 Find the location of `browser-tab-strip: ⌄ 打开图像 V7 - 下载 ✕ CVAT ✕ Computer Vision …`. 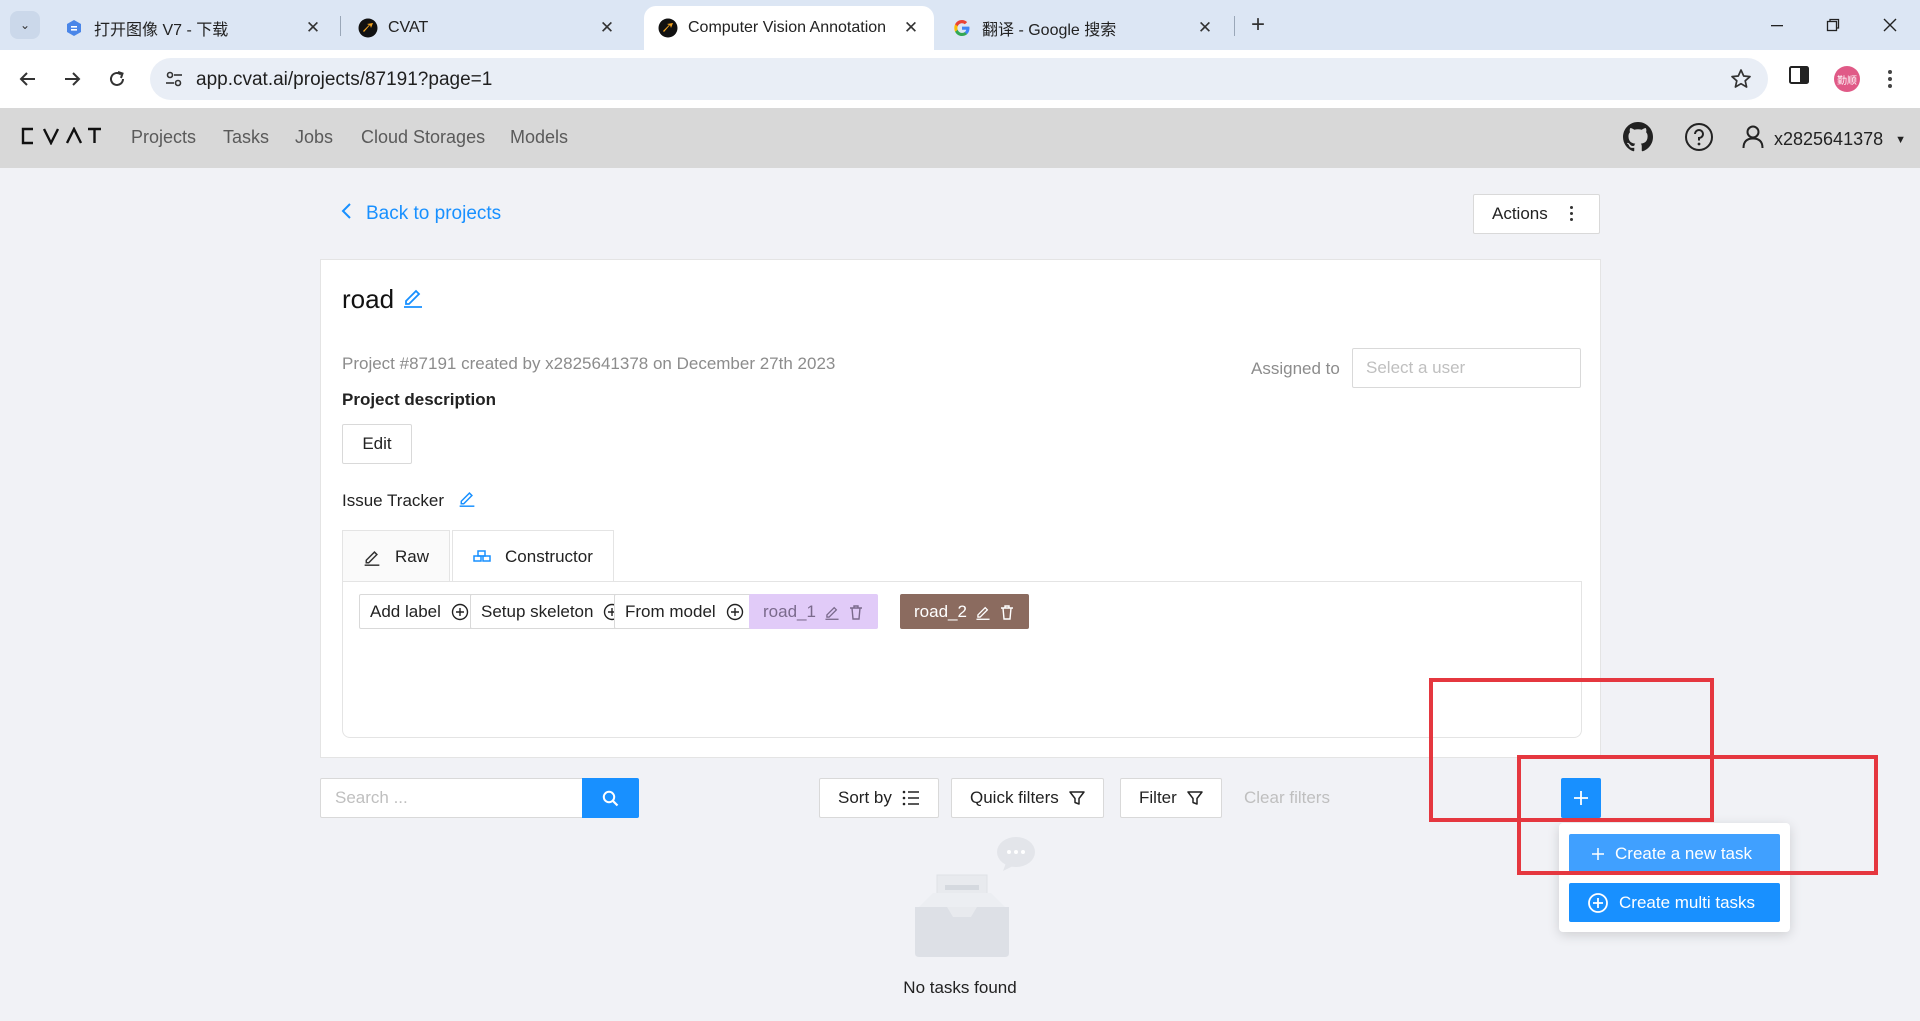

browser-tab-strip: ⌄ 打开图像 V7 - 下载 ✕ CVAT ✕ Computer Vision … is located at coordinates (960, 25).